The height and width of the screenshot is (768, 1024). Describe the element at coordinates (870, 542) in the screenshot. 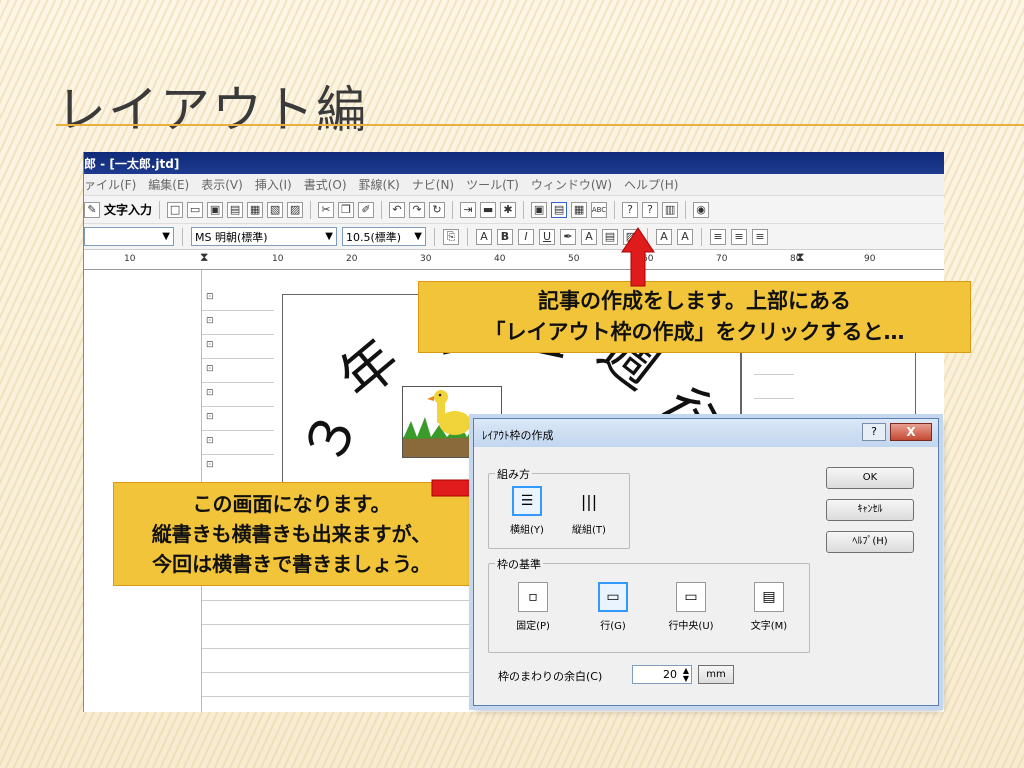

I see `help-button: ﾍﾙﾌﾟ(H)` at that location.